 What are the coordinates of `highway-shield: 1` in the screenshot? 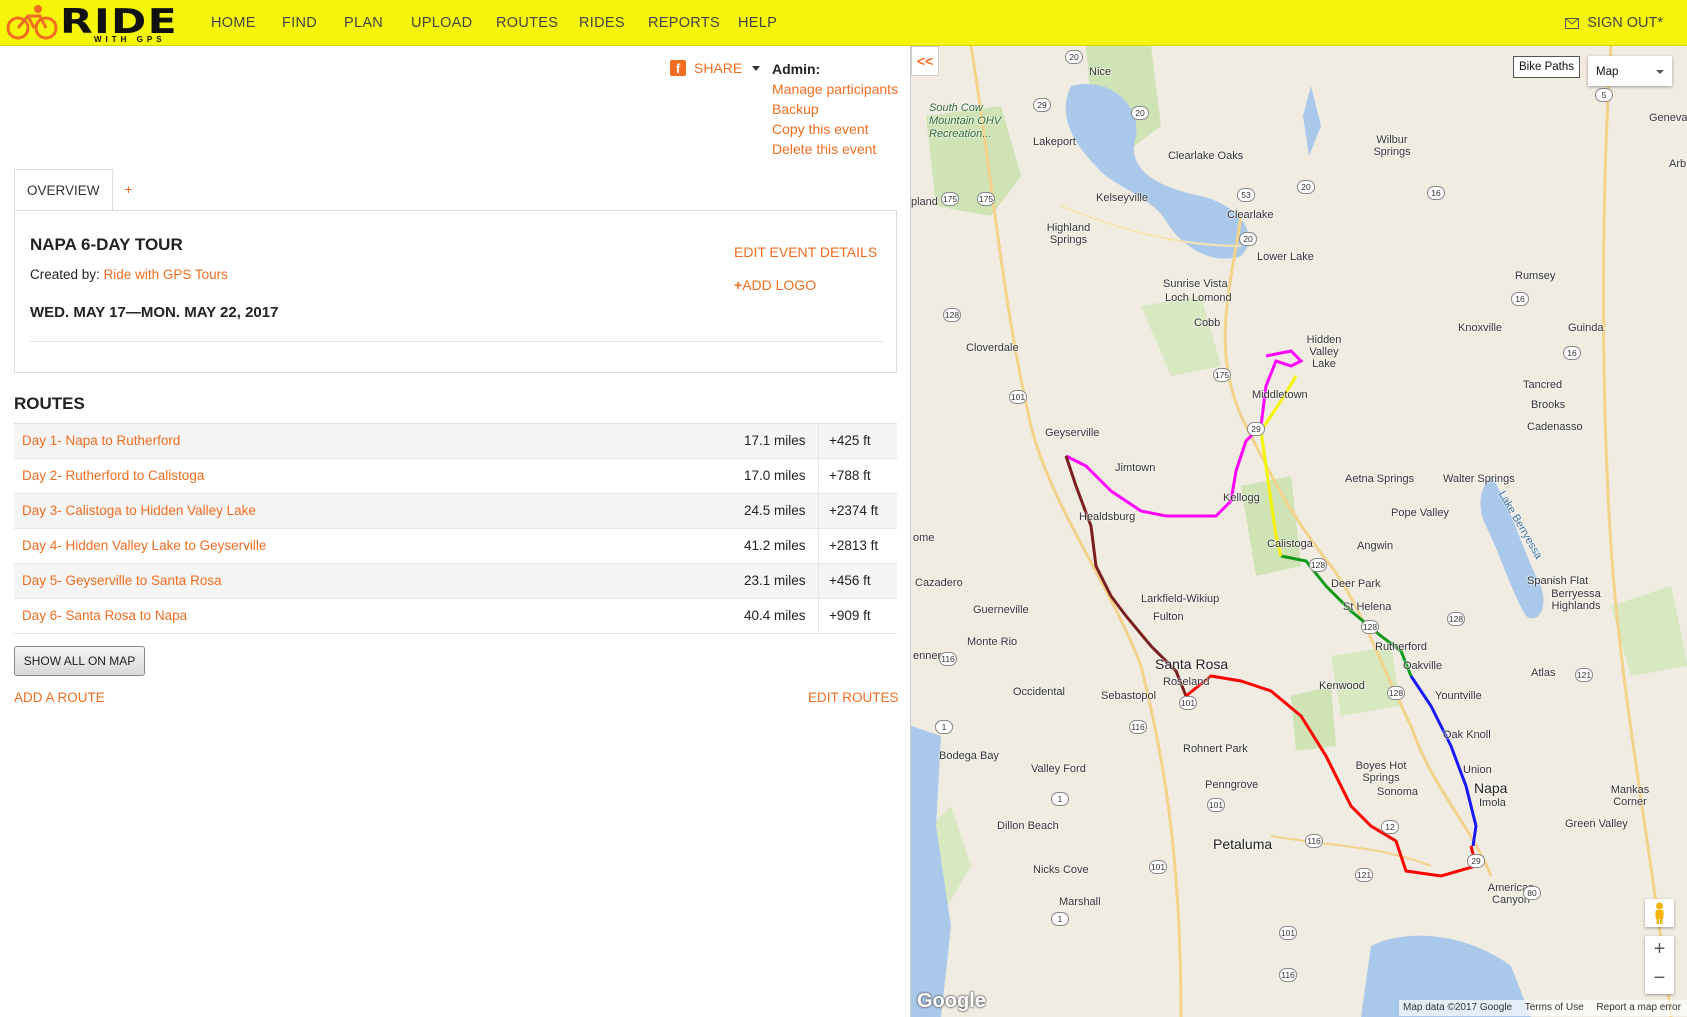 It's located at (1060, 799).